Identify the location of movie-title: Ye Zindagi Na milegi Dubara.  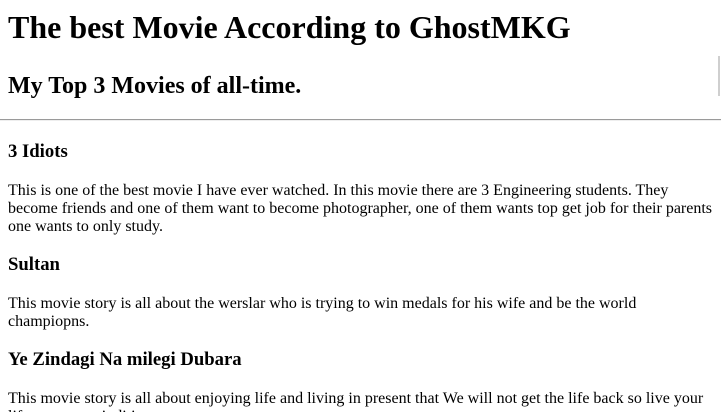
(125, 359).